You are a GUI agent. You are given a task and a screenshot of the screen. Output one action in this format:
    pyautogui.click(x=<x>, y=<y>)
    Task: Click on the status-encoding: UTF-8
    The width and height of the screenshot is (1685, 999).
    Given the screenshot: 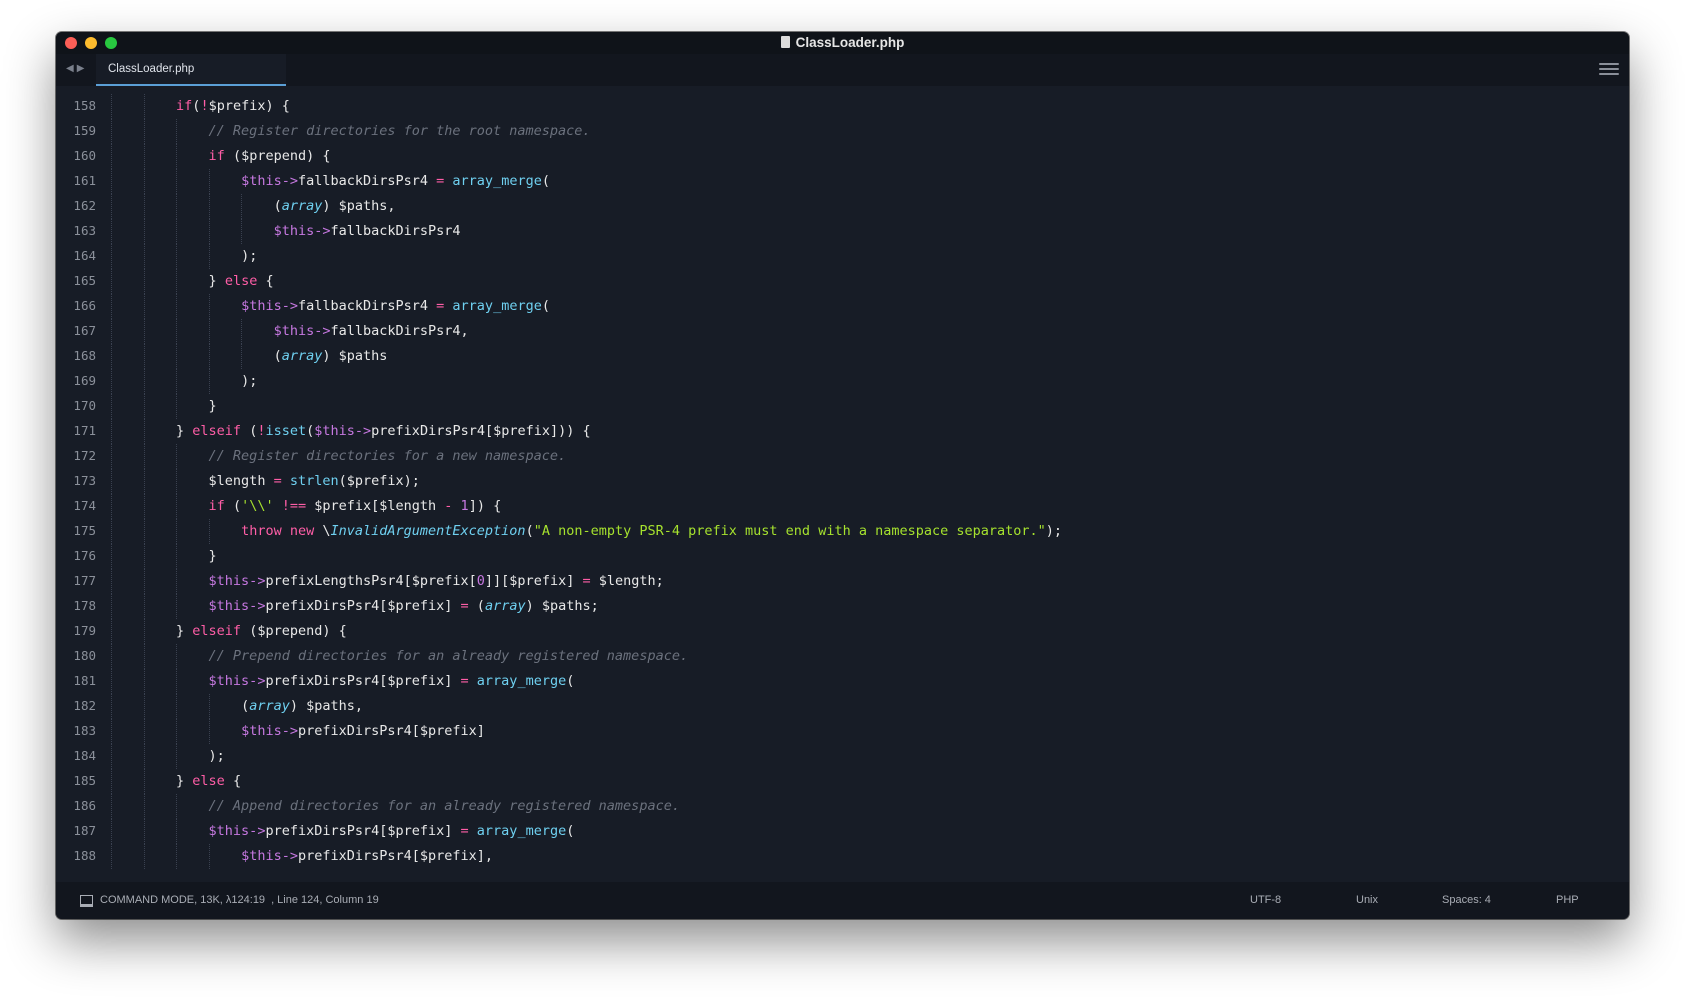 What is the action you would take?
    pyautogui.click(x=1265, y=900)
    